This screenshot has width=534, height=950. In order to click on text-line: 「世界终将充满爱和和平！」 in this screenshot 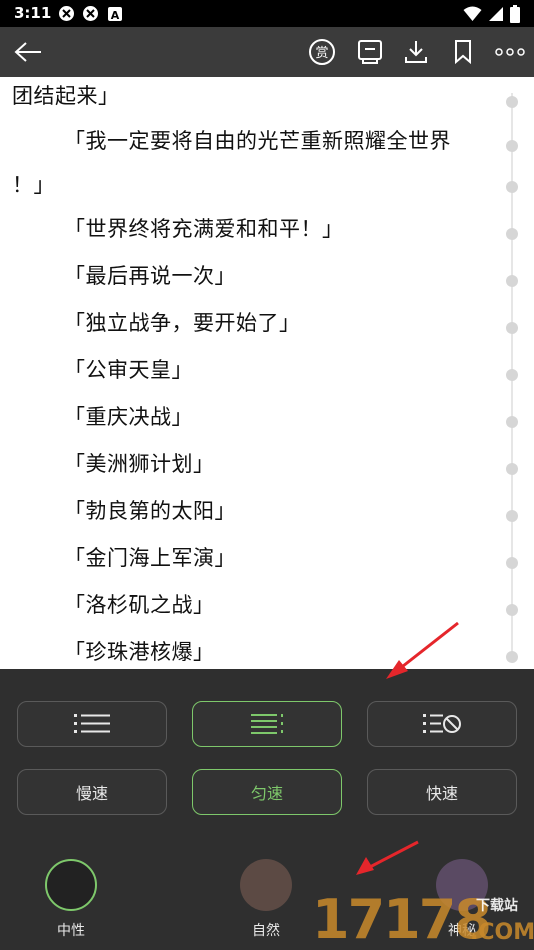, I will do `click(204, 229)`.